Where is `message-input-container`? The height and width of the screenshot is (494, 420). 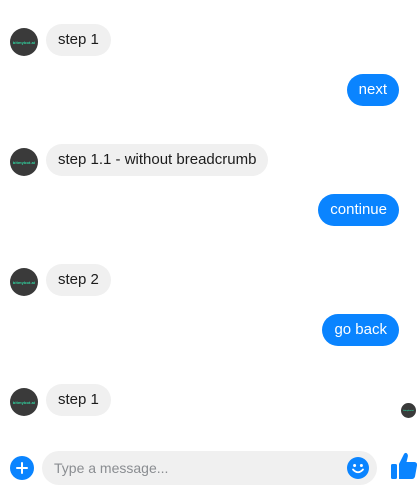 message-input-container is located at coordinates (209, 468).